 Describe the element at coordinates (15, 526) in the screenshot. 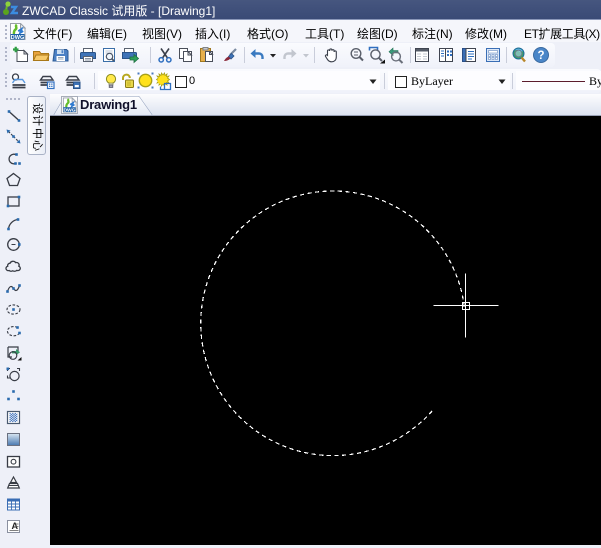

I see `svg-text: A` at that location.